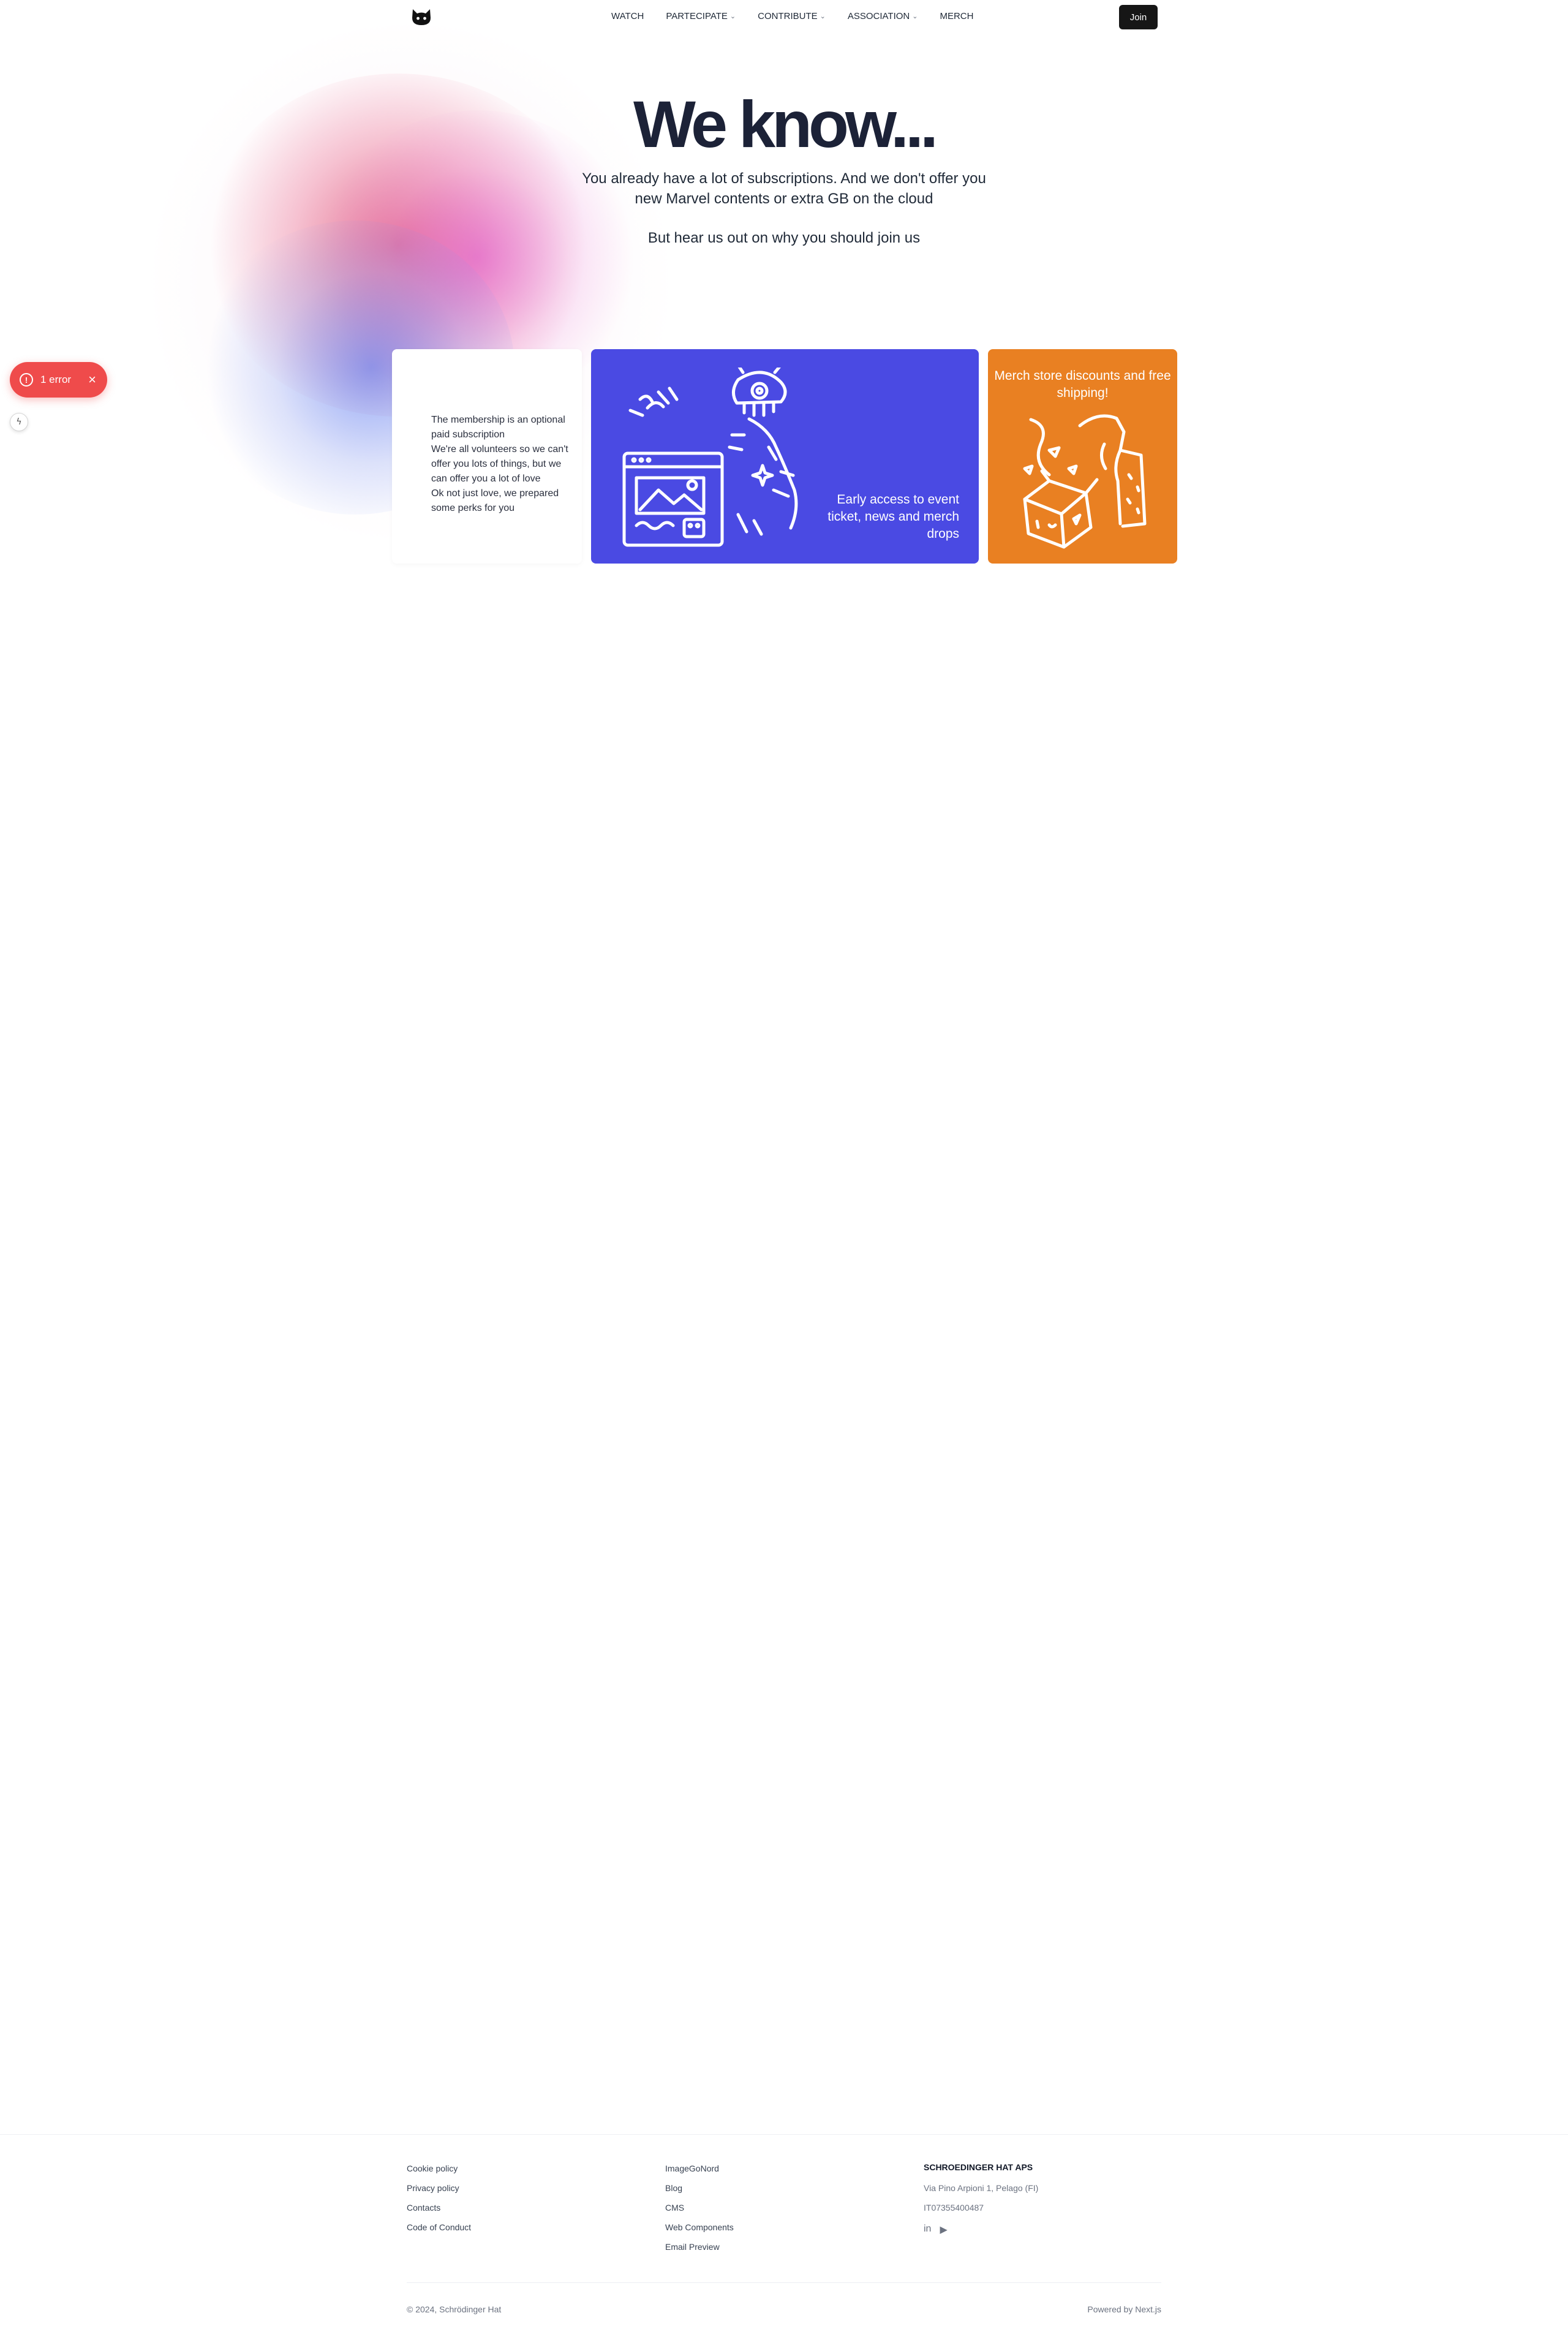 This screenshot has height=2343, width=1568. What do you see at coordinates (699, 2172) in the screenshot?
I see `footer-link-imagegonord: ImageGoNord` at bounding box center [699, 2172].